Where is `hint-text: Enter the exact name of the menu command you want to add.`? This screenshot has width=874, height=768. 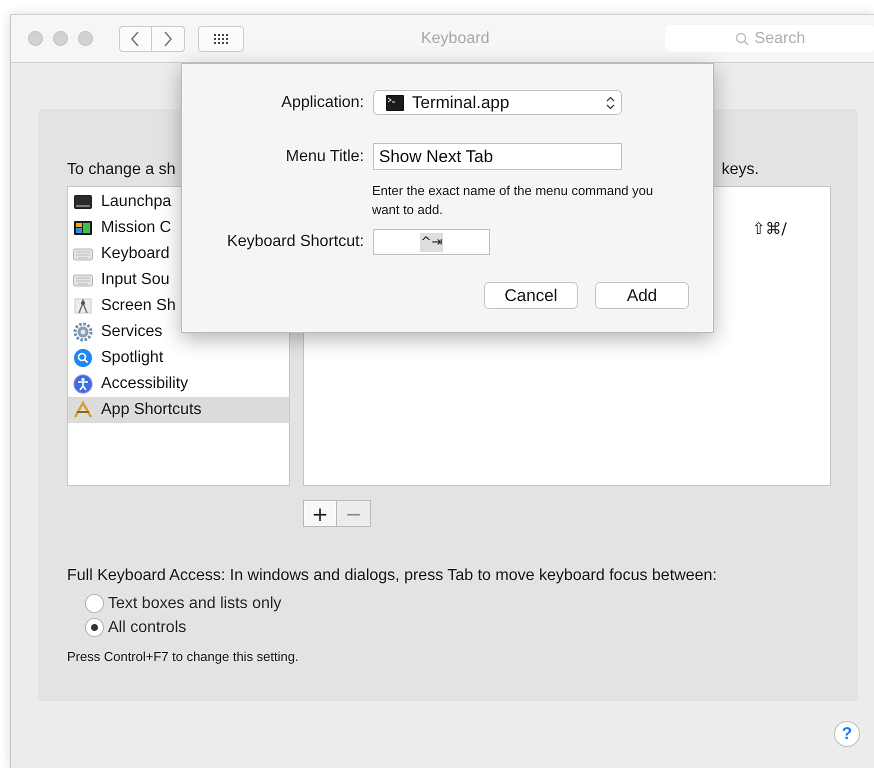
hint-text: Enter the exact name of the menu command you want to add. is located at coordinates (513, 200).